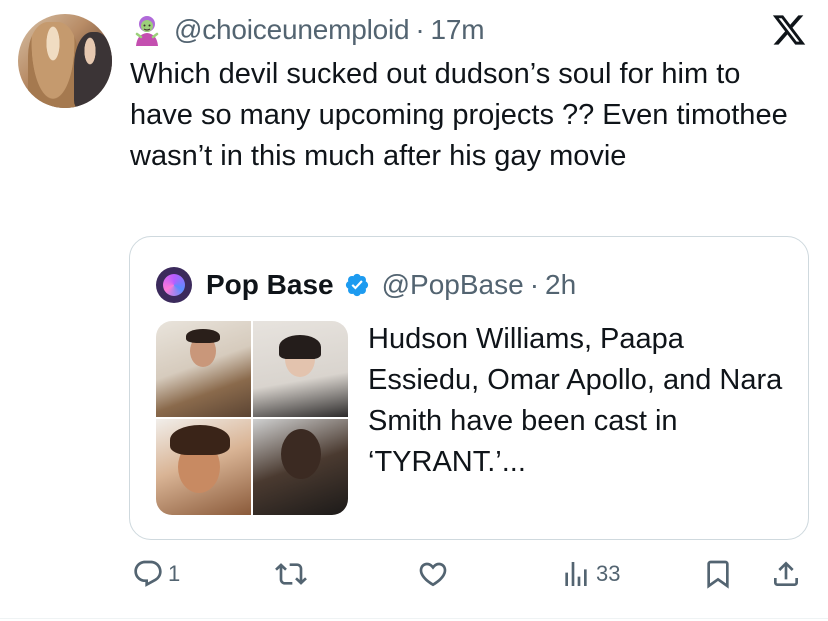 Image resolution: width=828 pixels, height=621 pixels. Describe the element at coordinates (270, 285) in the screenshot. I see `quoted-display-name: Pop Base` at that location.